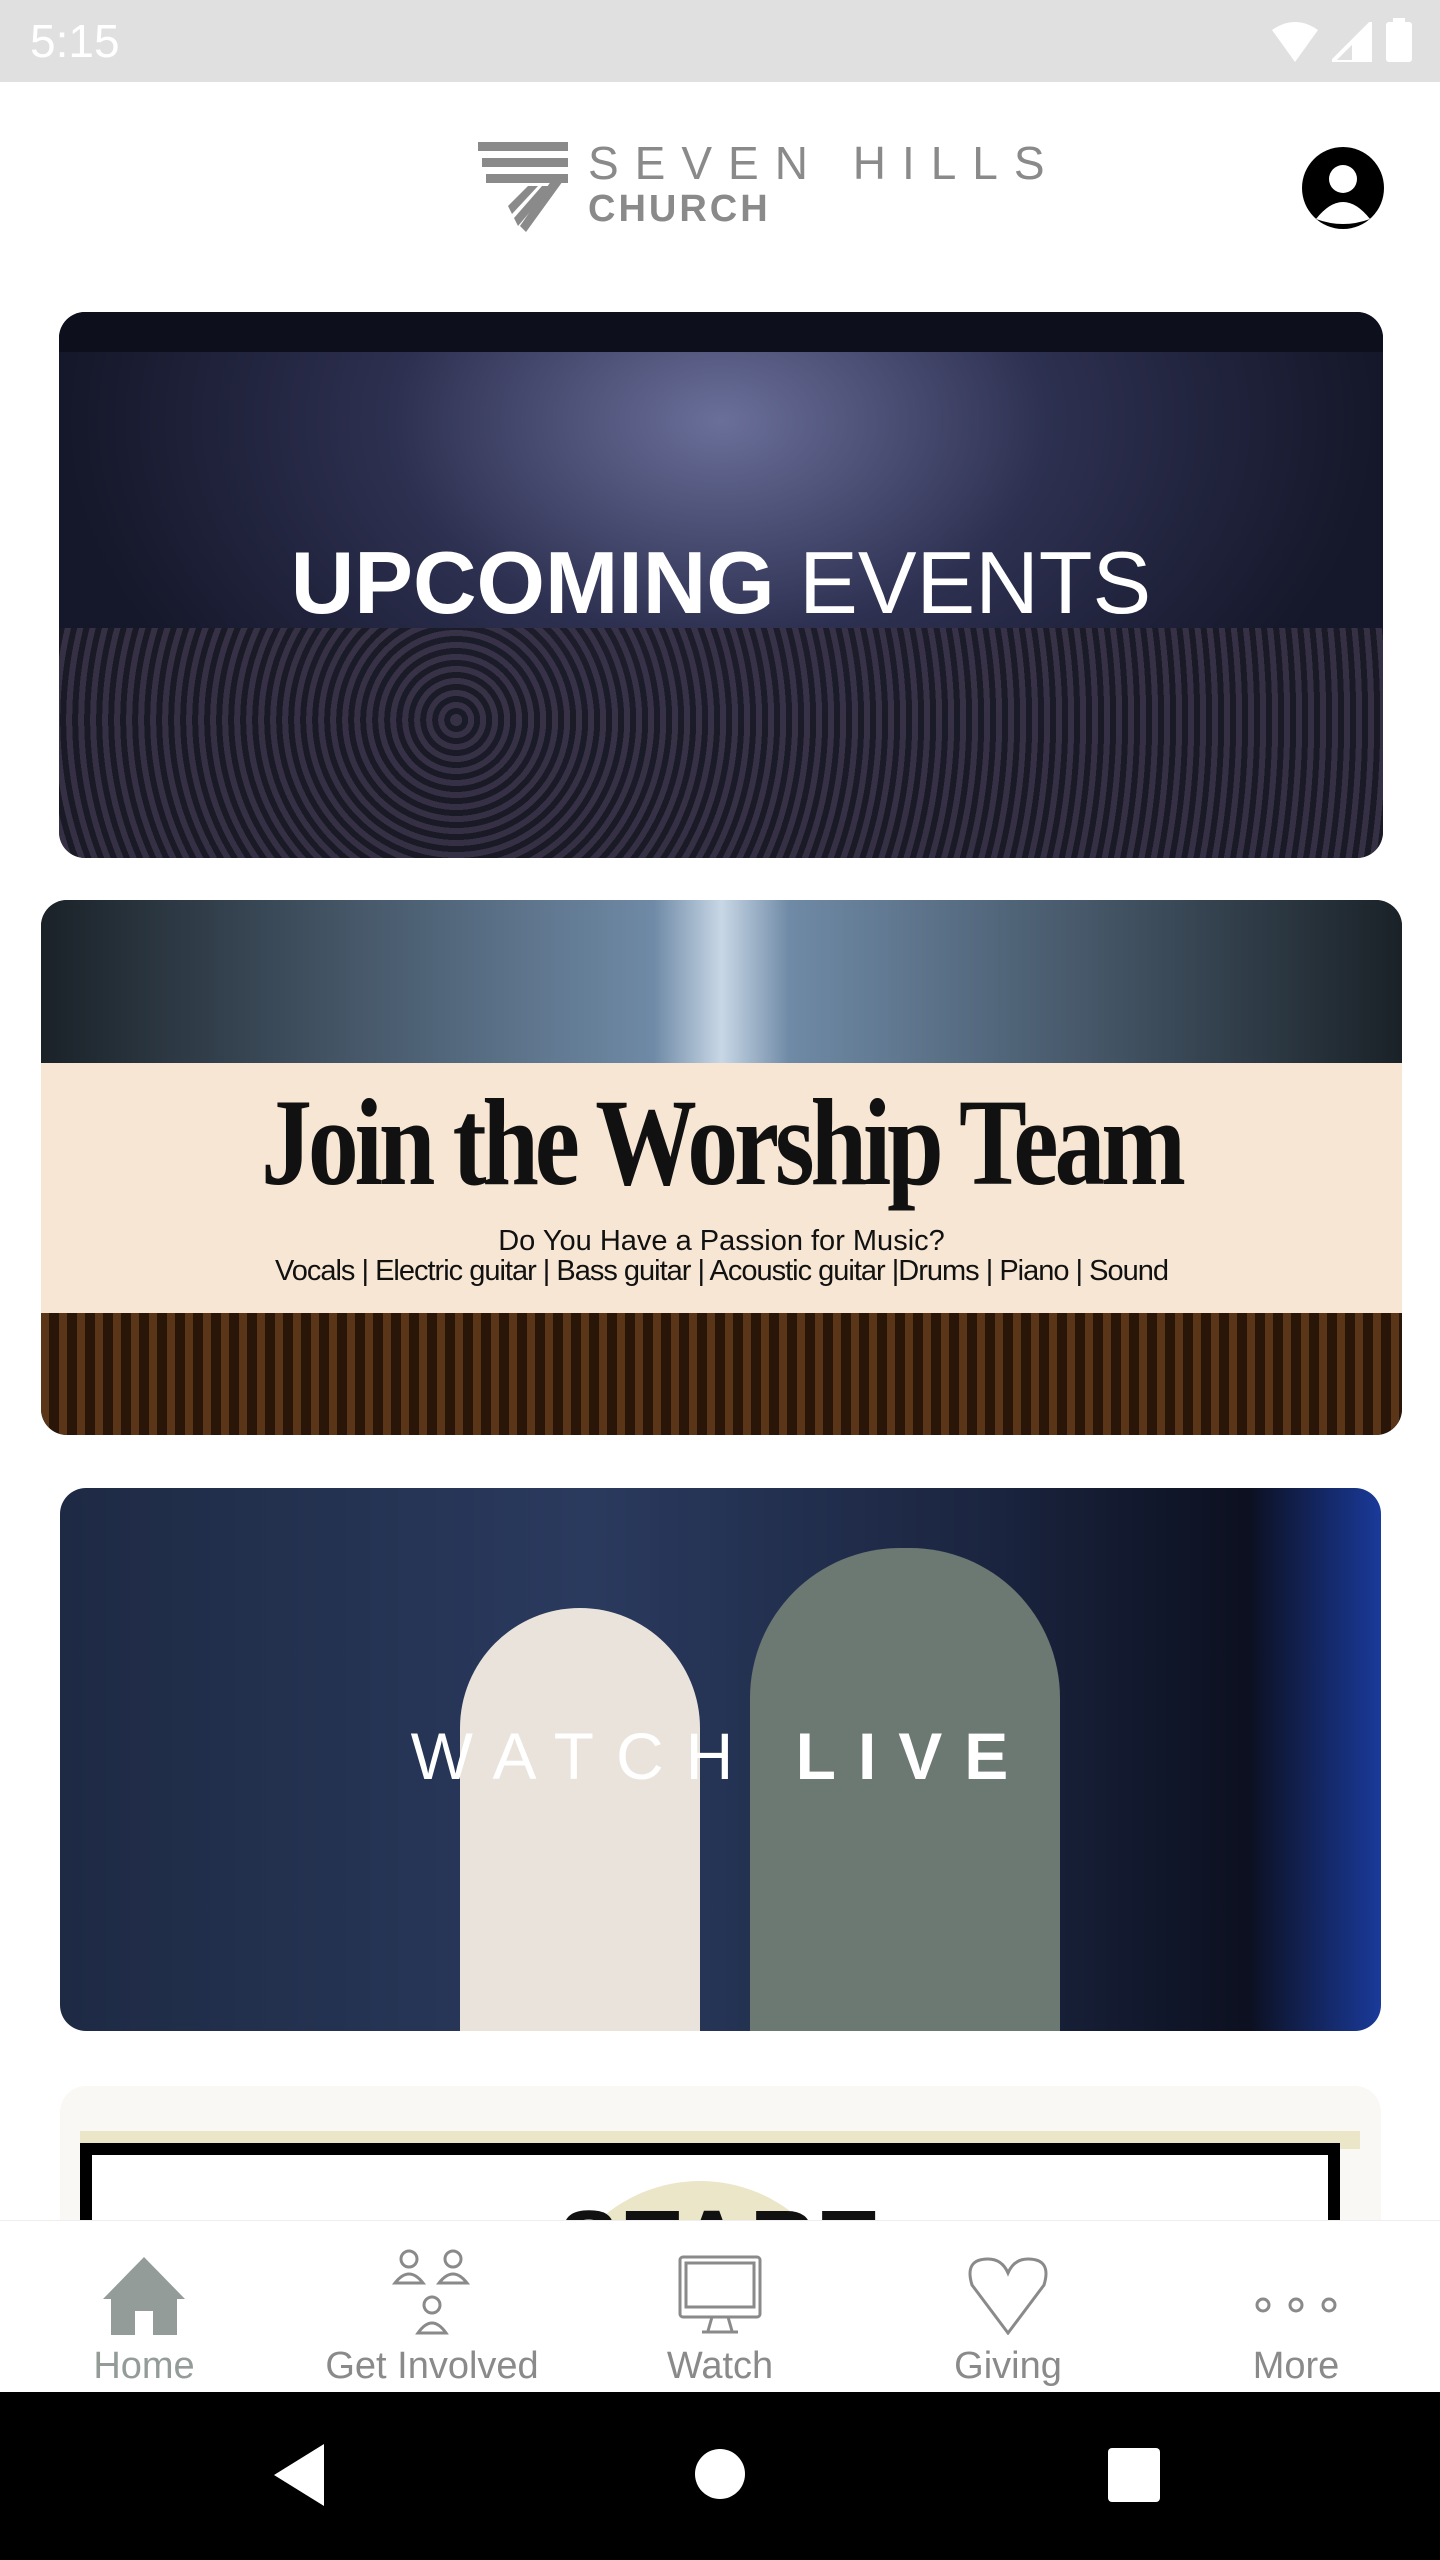 The height and width of the screenshot is (2560, 1440). Describe the element at coordinates (300, 2475) in the screenshot. I see `back-icon` at that location.